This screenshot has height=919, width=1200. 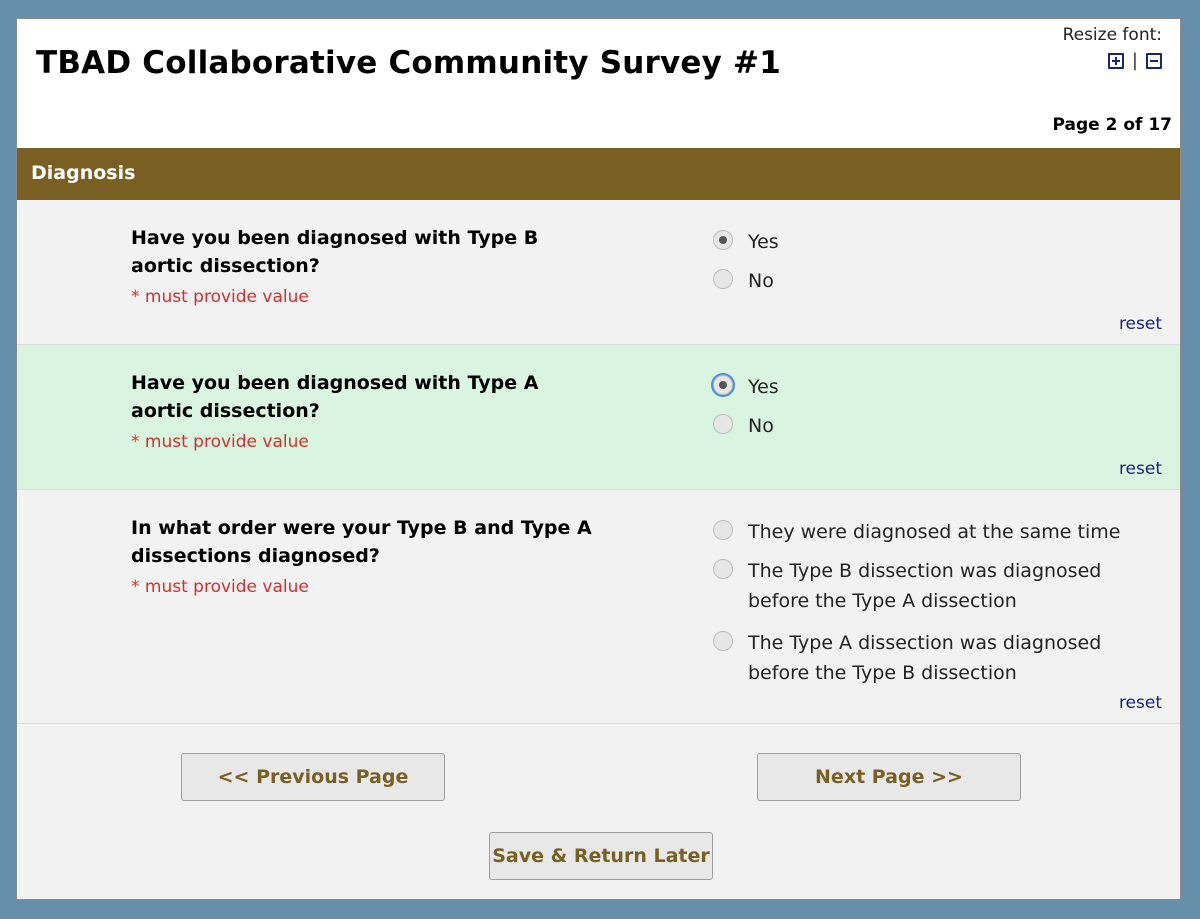 I want to click on option-same-time: They were diagnosed at the same time, so click(x=933, y=532).